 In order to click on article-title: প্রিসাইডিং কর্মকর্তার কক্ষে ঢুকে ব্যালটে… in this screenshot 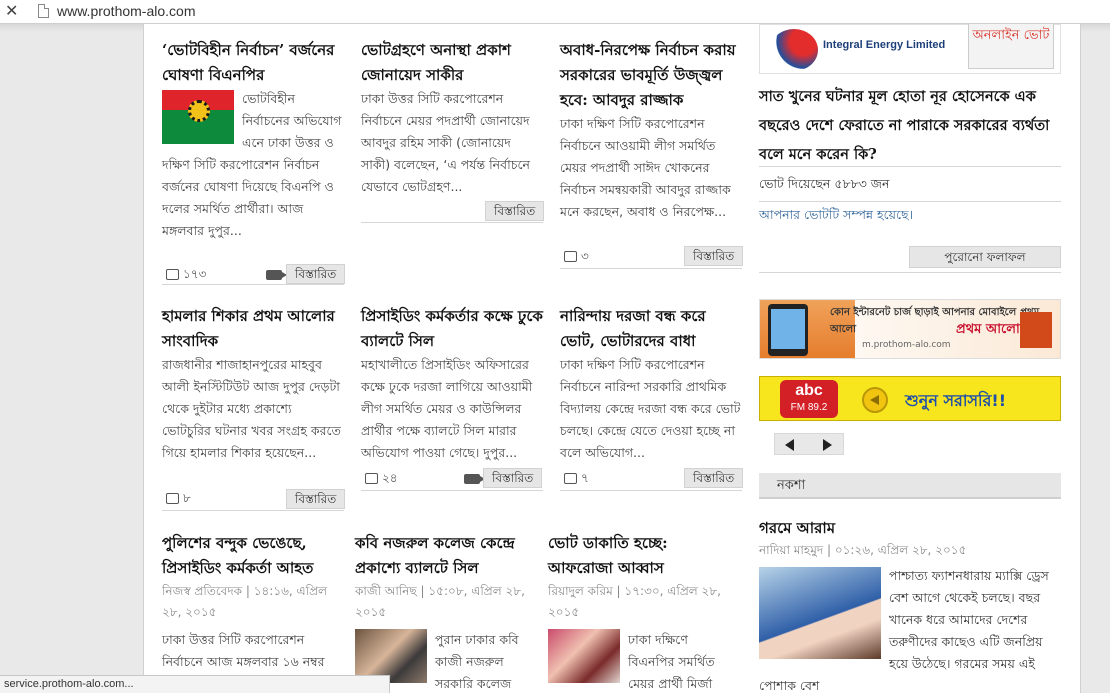, I will do `click(452, 329)`.